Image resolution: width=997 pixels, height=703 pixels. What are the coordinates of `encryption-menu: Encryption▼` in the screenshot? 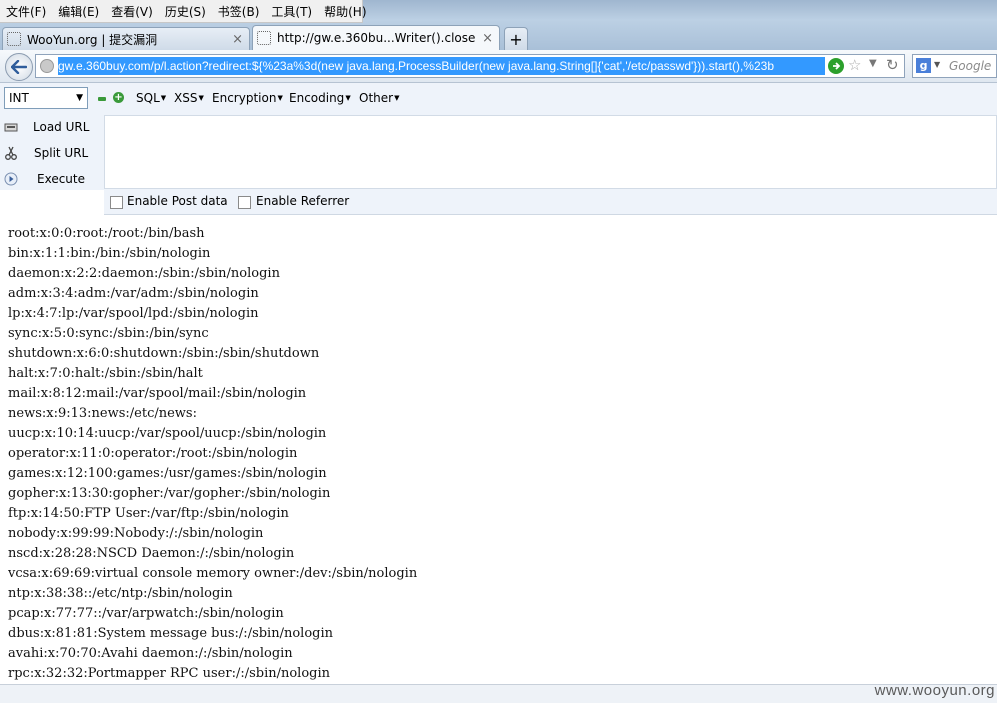 It's located at (247, 98).